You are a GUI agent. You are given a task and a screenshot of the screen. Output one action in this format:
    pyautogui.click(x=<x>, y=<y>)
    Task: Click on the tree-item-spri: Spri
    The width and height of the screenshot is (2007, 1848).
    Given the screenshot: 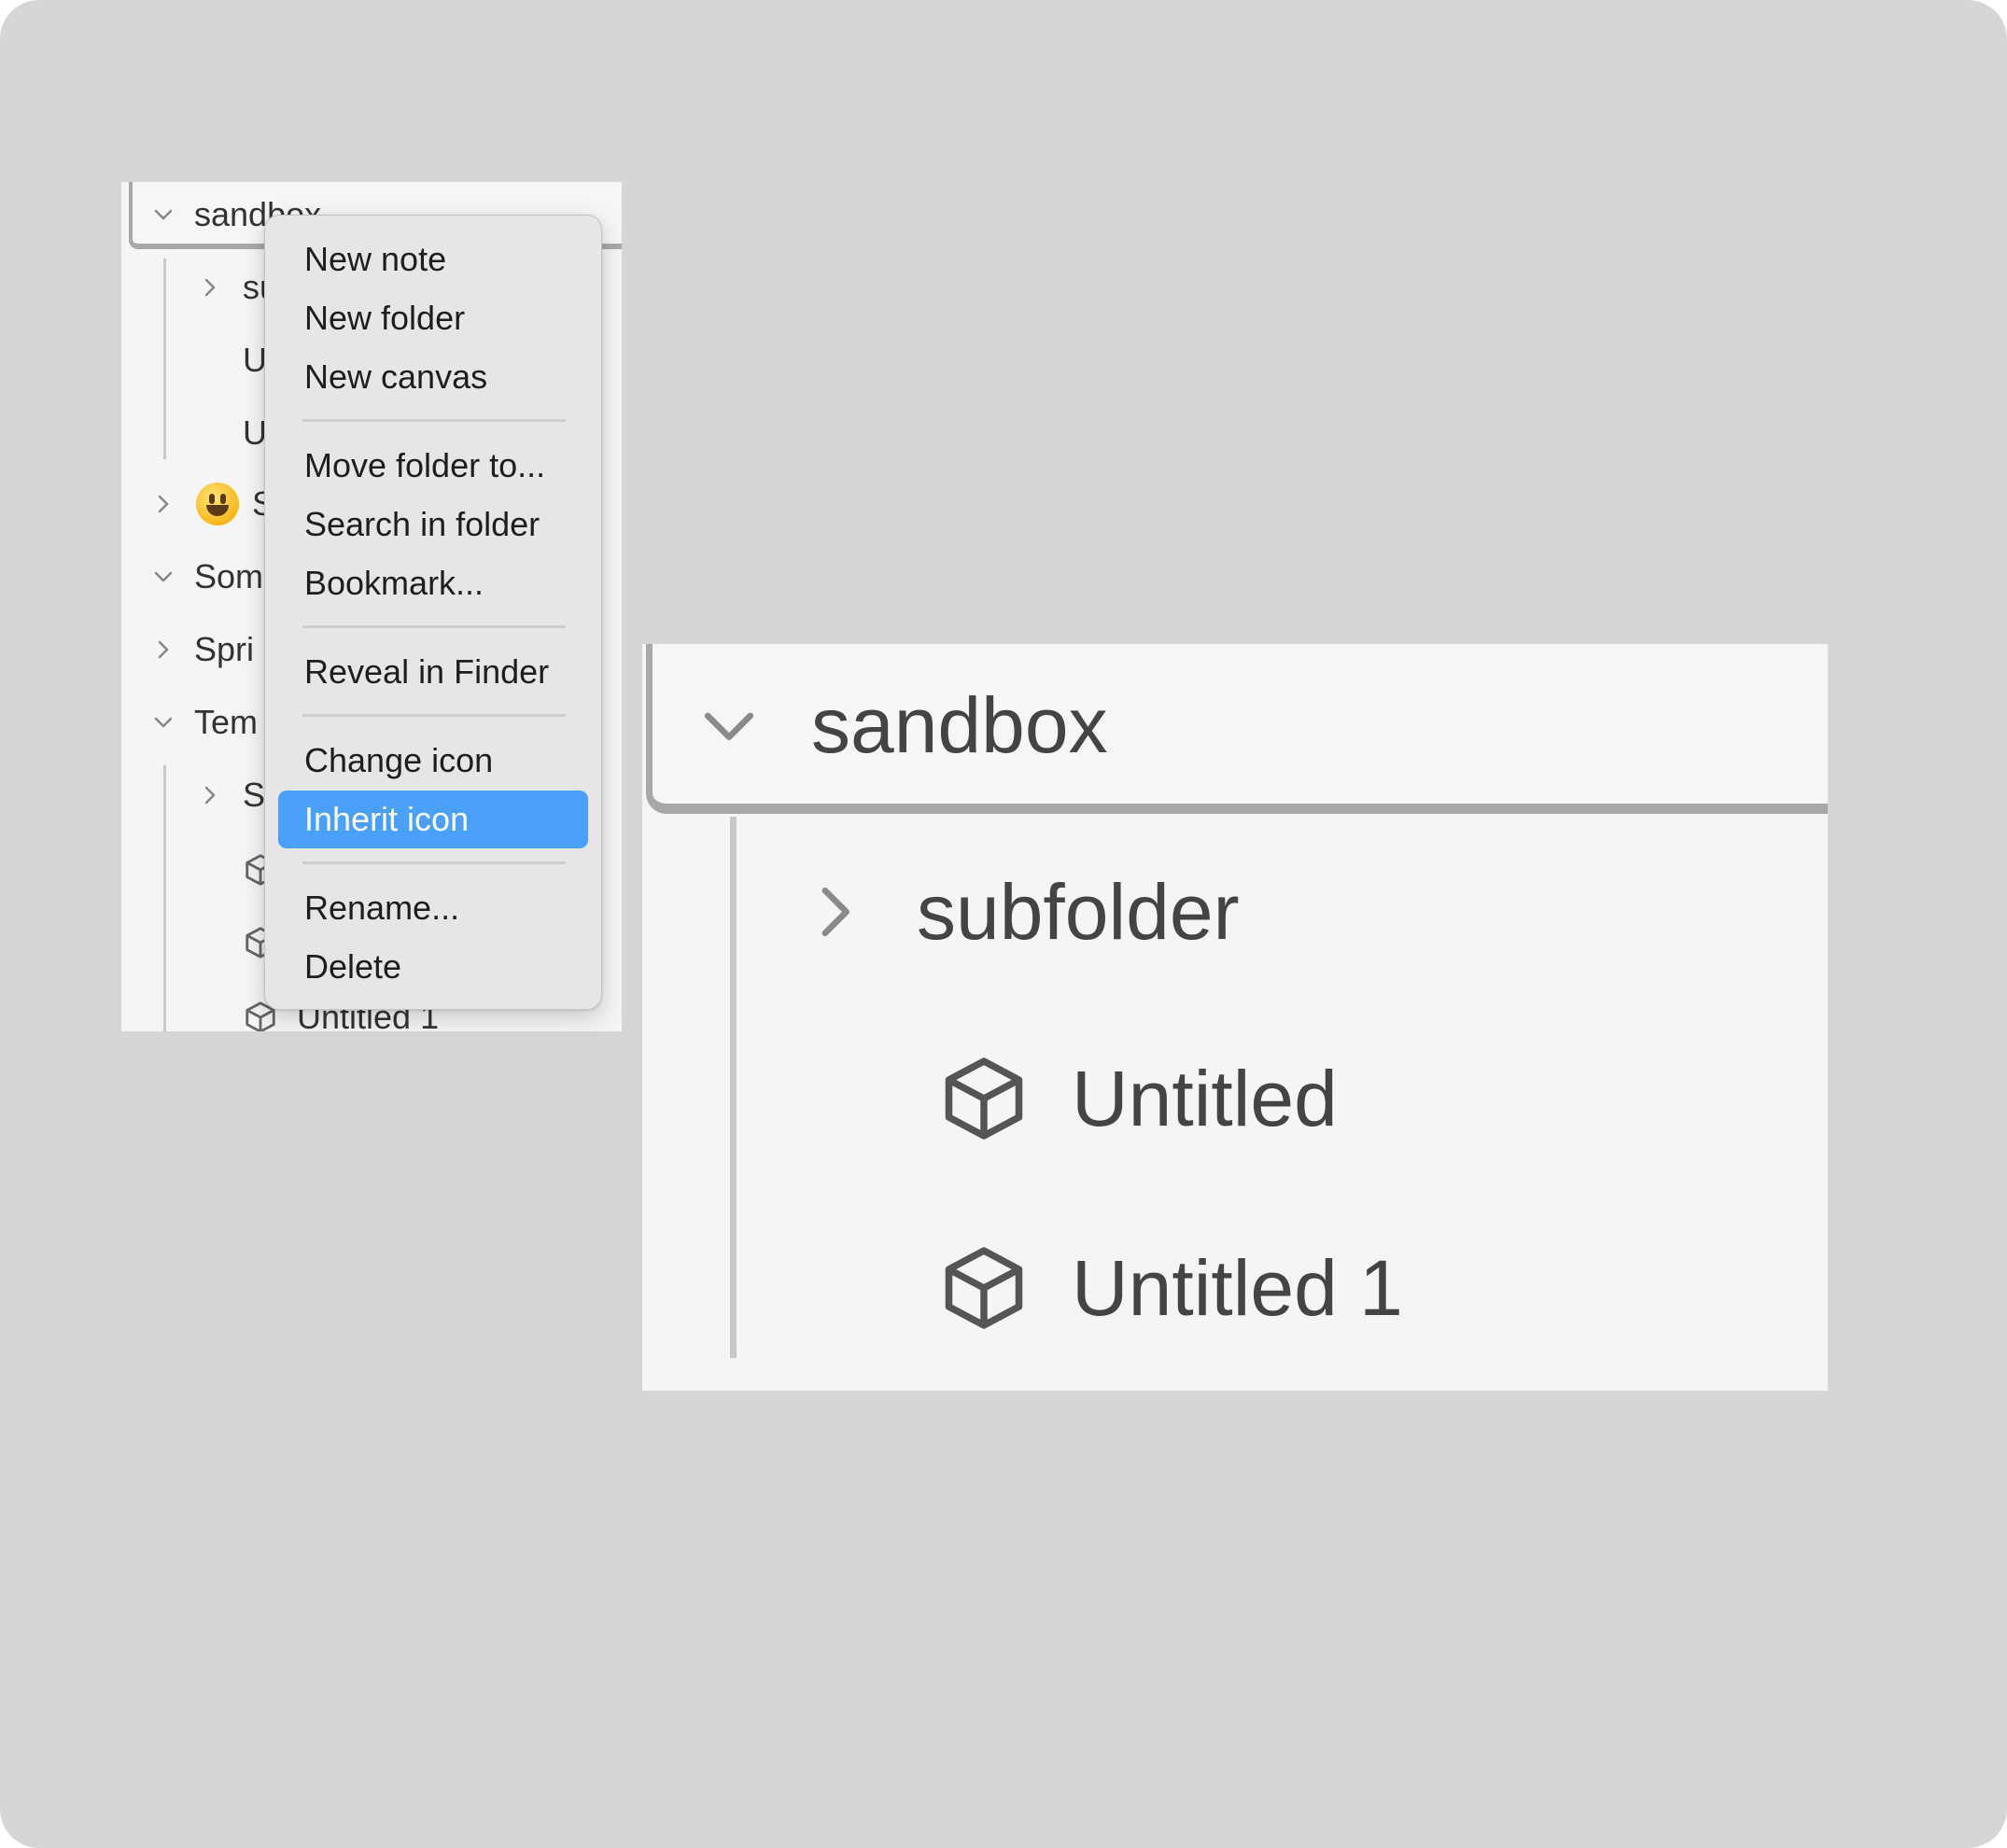 What is the action you would take?
    pyautogui.click(x=201, y=649)
    